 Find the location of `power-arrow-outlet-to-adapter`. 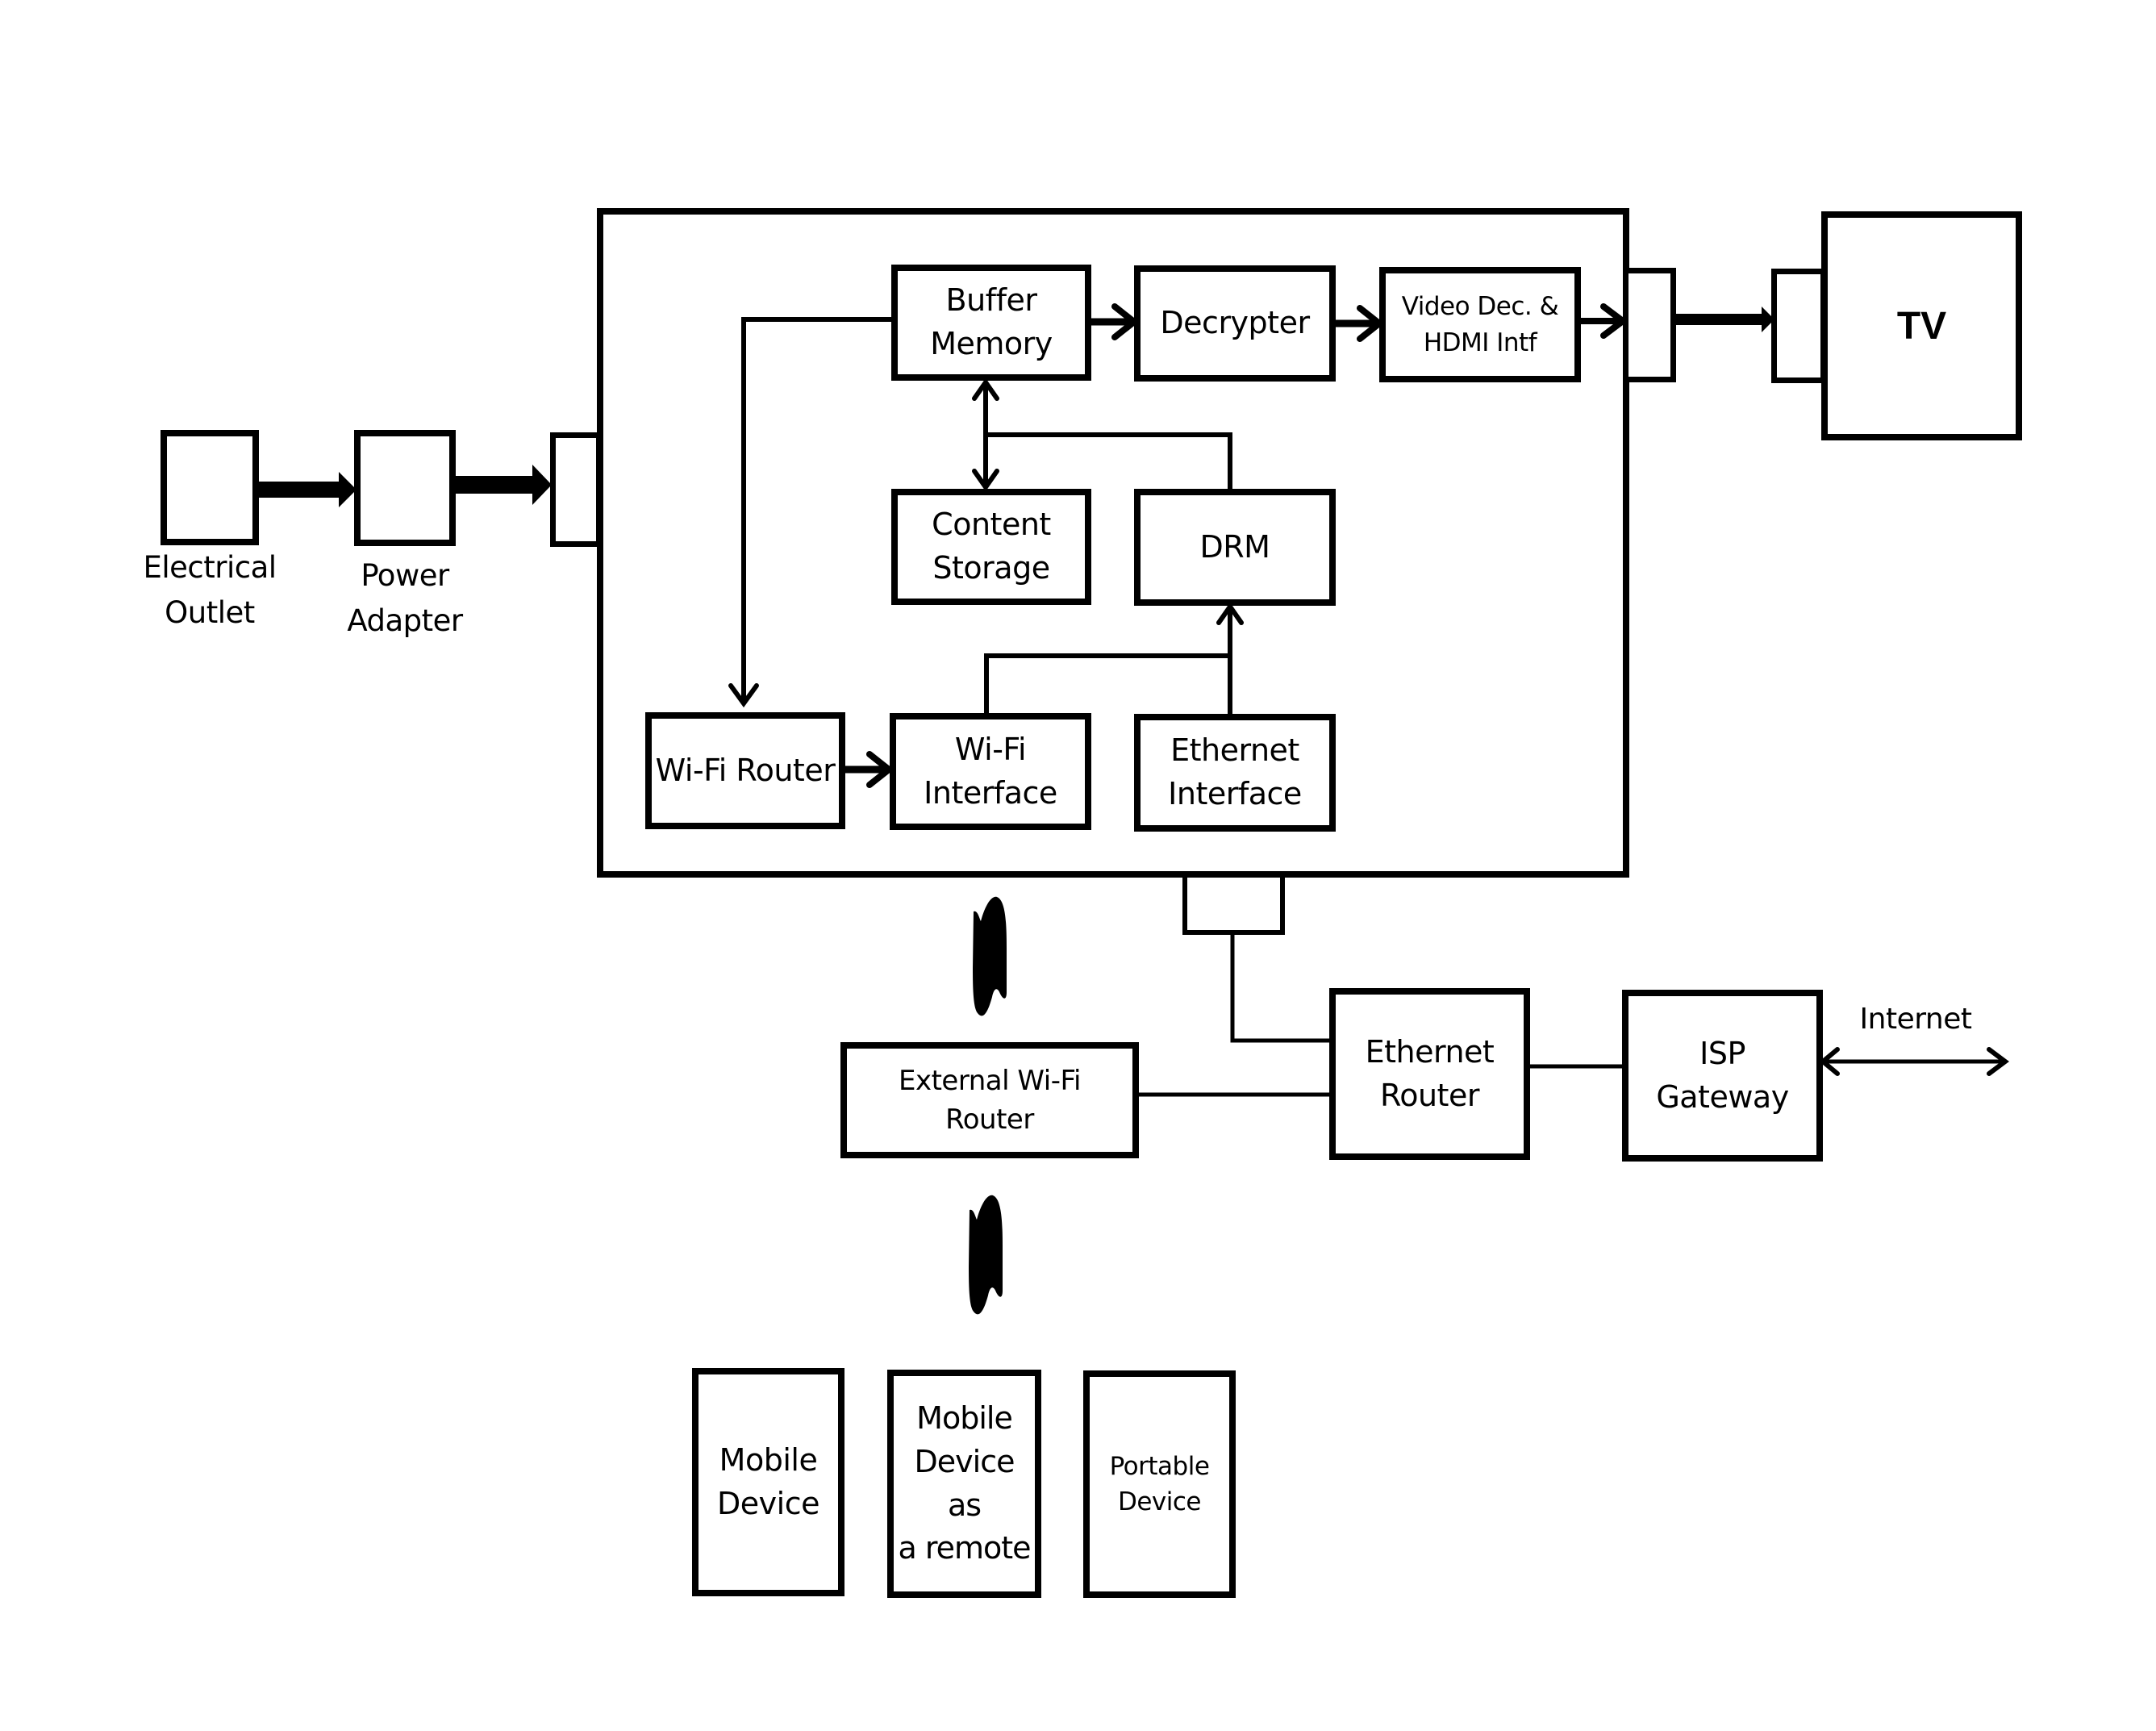

power-arrow-outlet-to-adapter is located at coordinates (307, 489).